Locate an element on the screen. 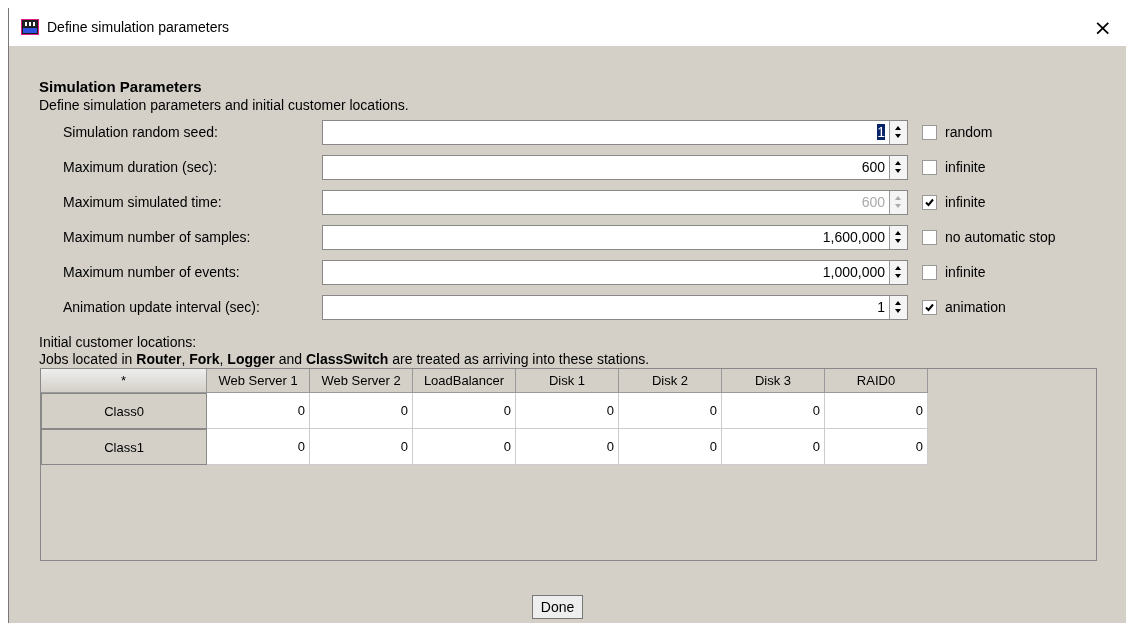 This screenshot has height=623, width=1126. spinner-value: 1,600,000 is located at coordinates (853, 236).